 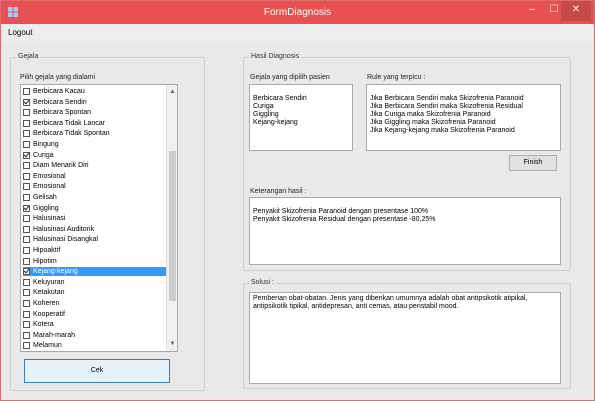 What do you see at coordinates (49, 282) in the screenshot?
I see `gejala-item-label: Keluyuran` at bounding box center [49, 282].